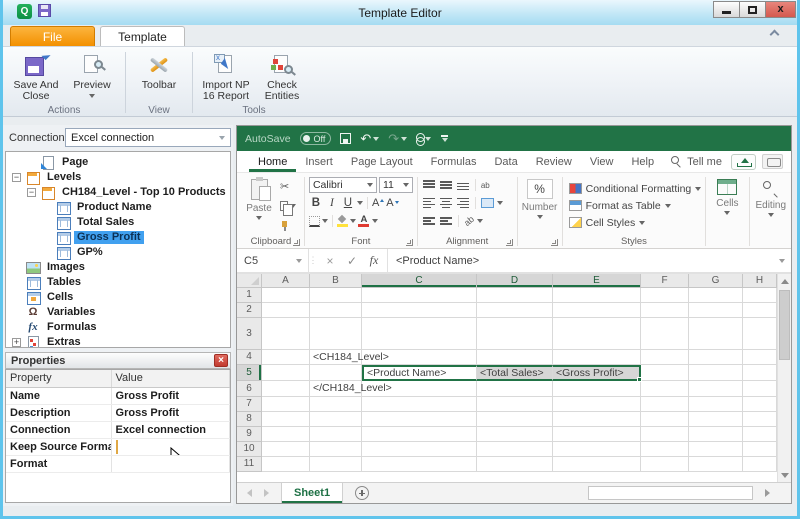 This screenshot has width=800, height=519. I want to click on shrink-font-button: A, so click(392, 203).